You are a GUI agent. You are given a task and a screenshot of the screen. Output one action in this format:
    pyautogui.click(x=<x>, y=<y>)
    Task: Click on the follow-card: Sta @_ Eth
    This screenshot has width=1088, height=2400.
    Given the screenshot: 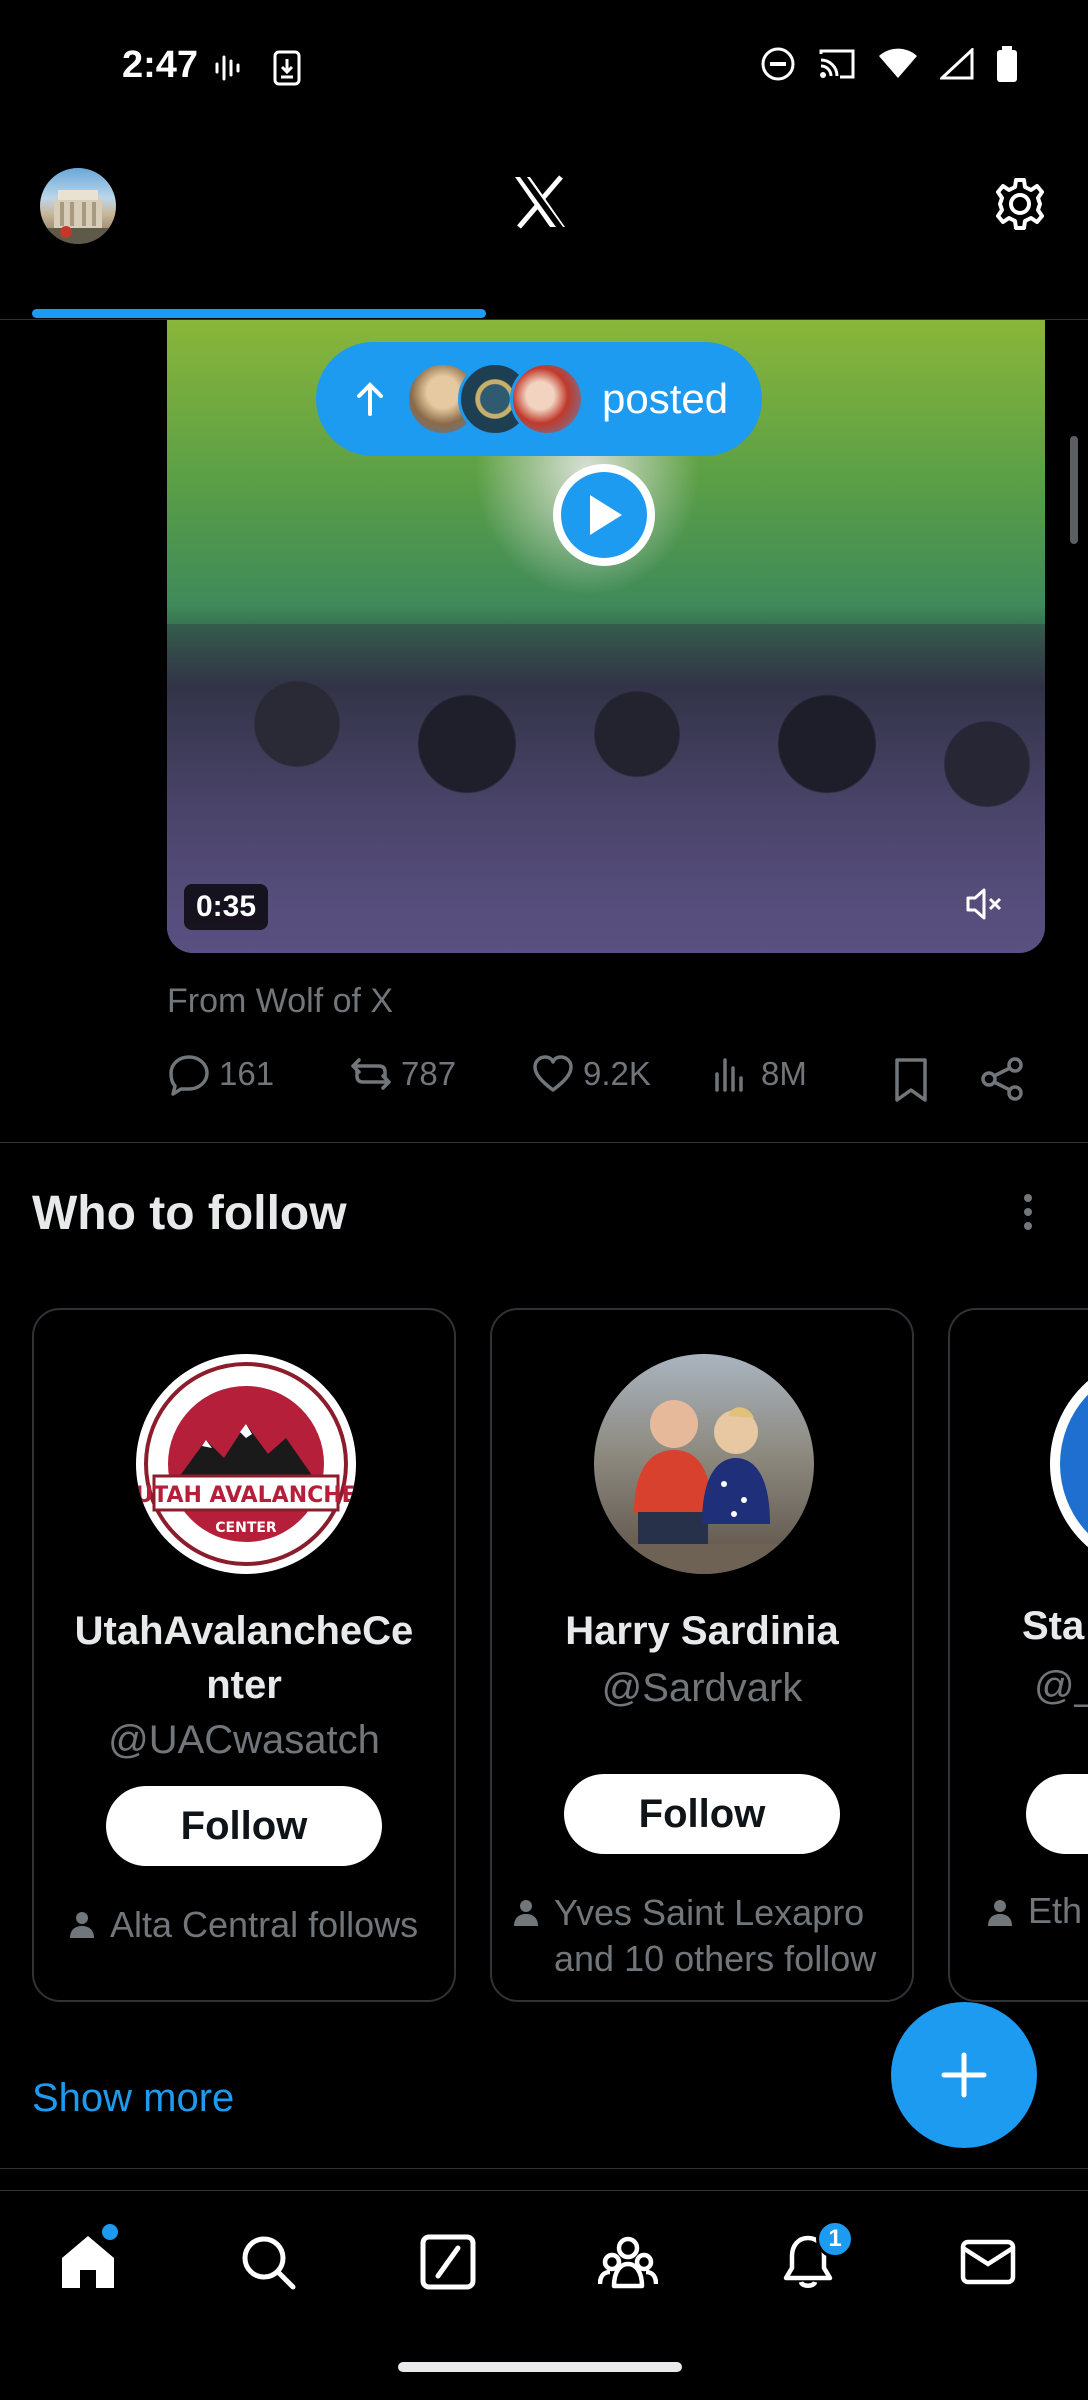 What is the action you would take?
    pyautogui.click(x=1018, y=1655)
    